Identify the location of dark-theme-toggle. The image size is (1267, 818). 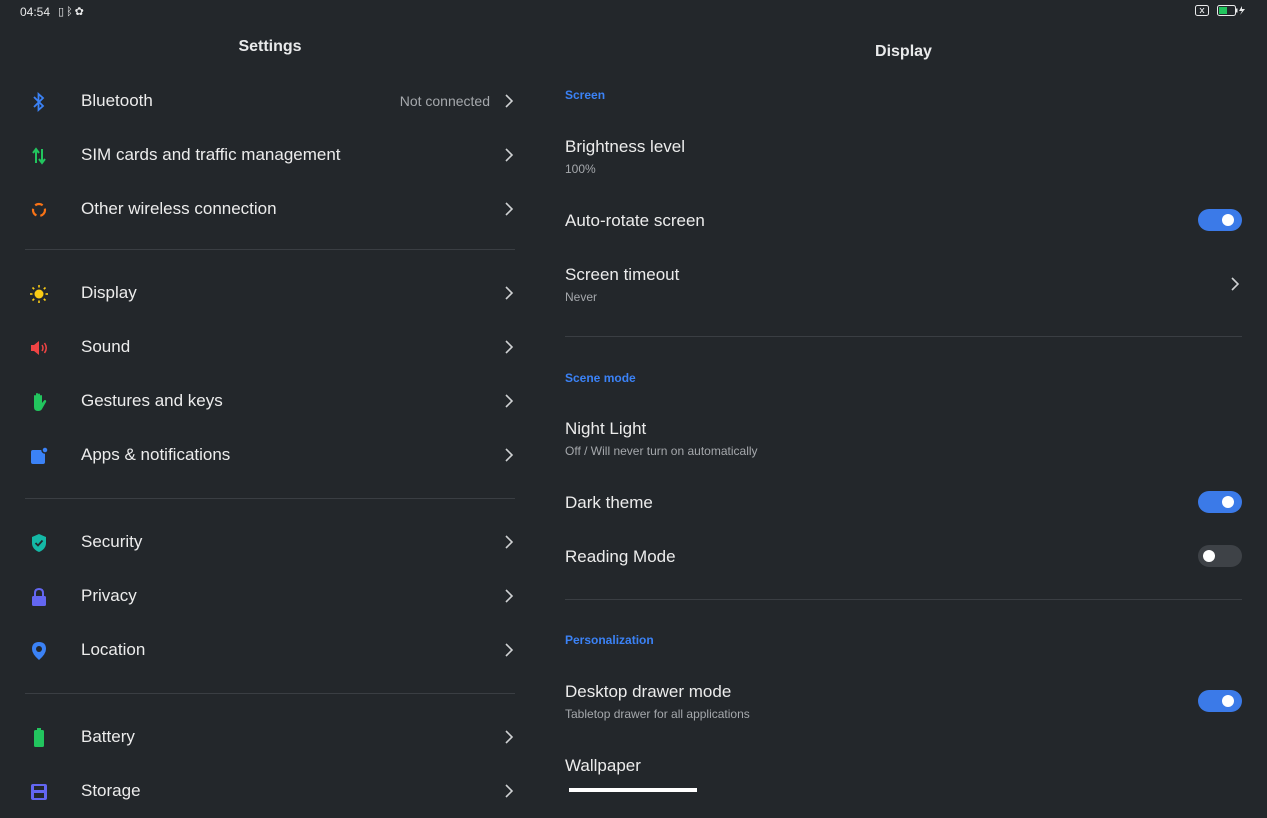
(1220, 502).